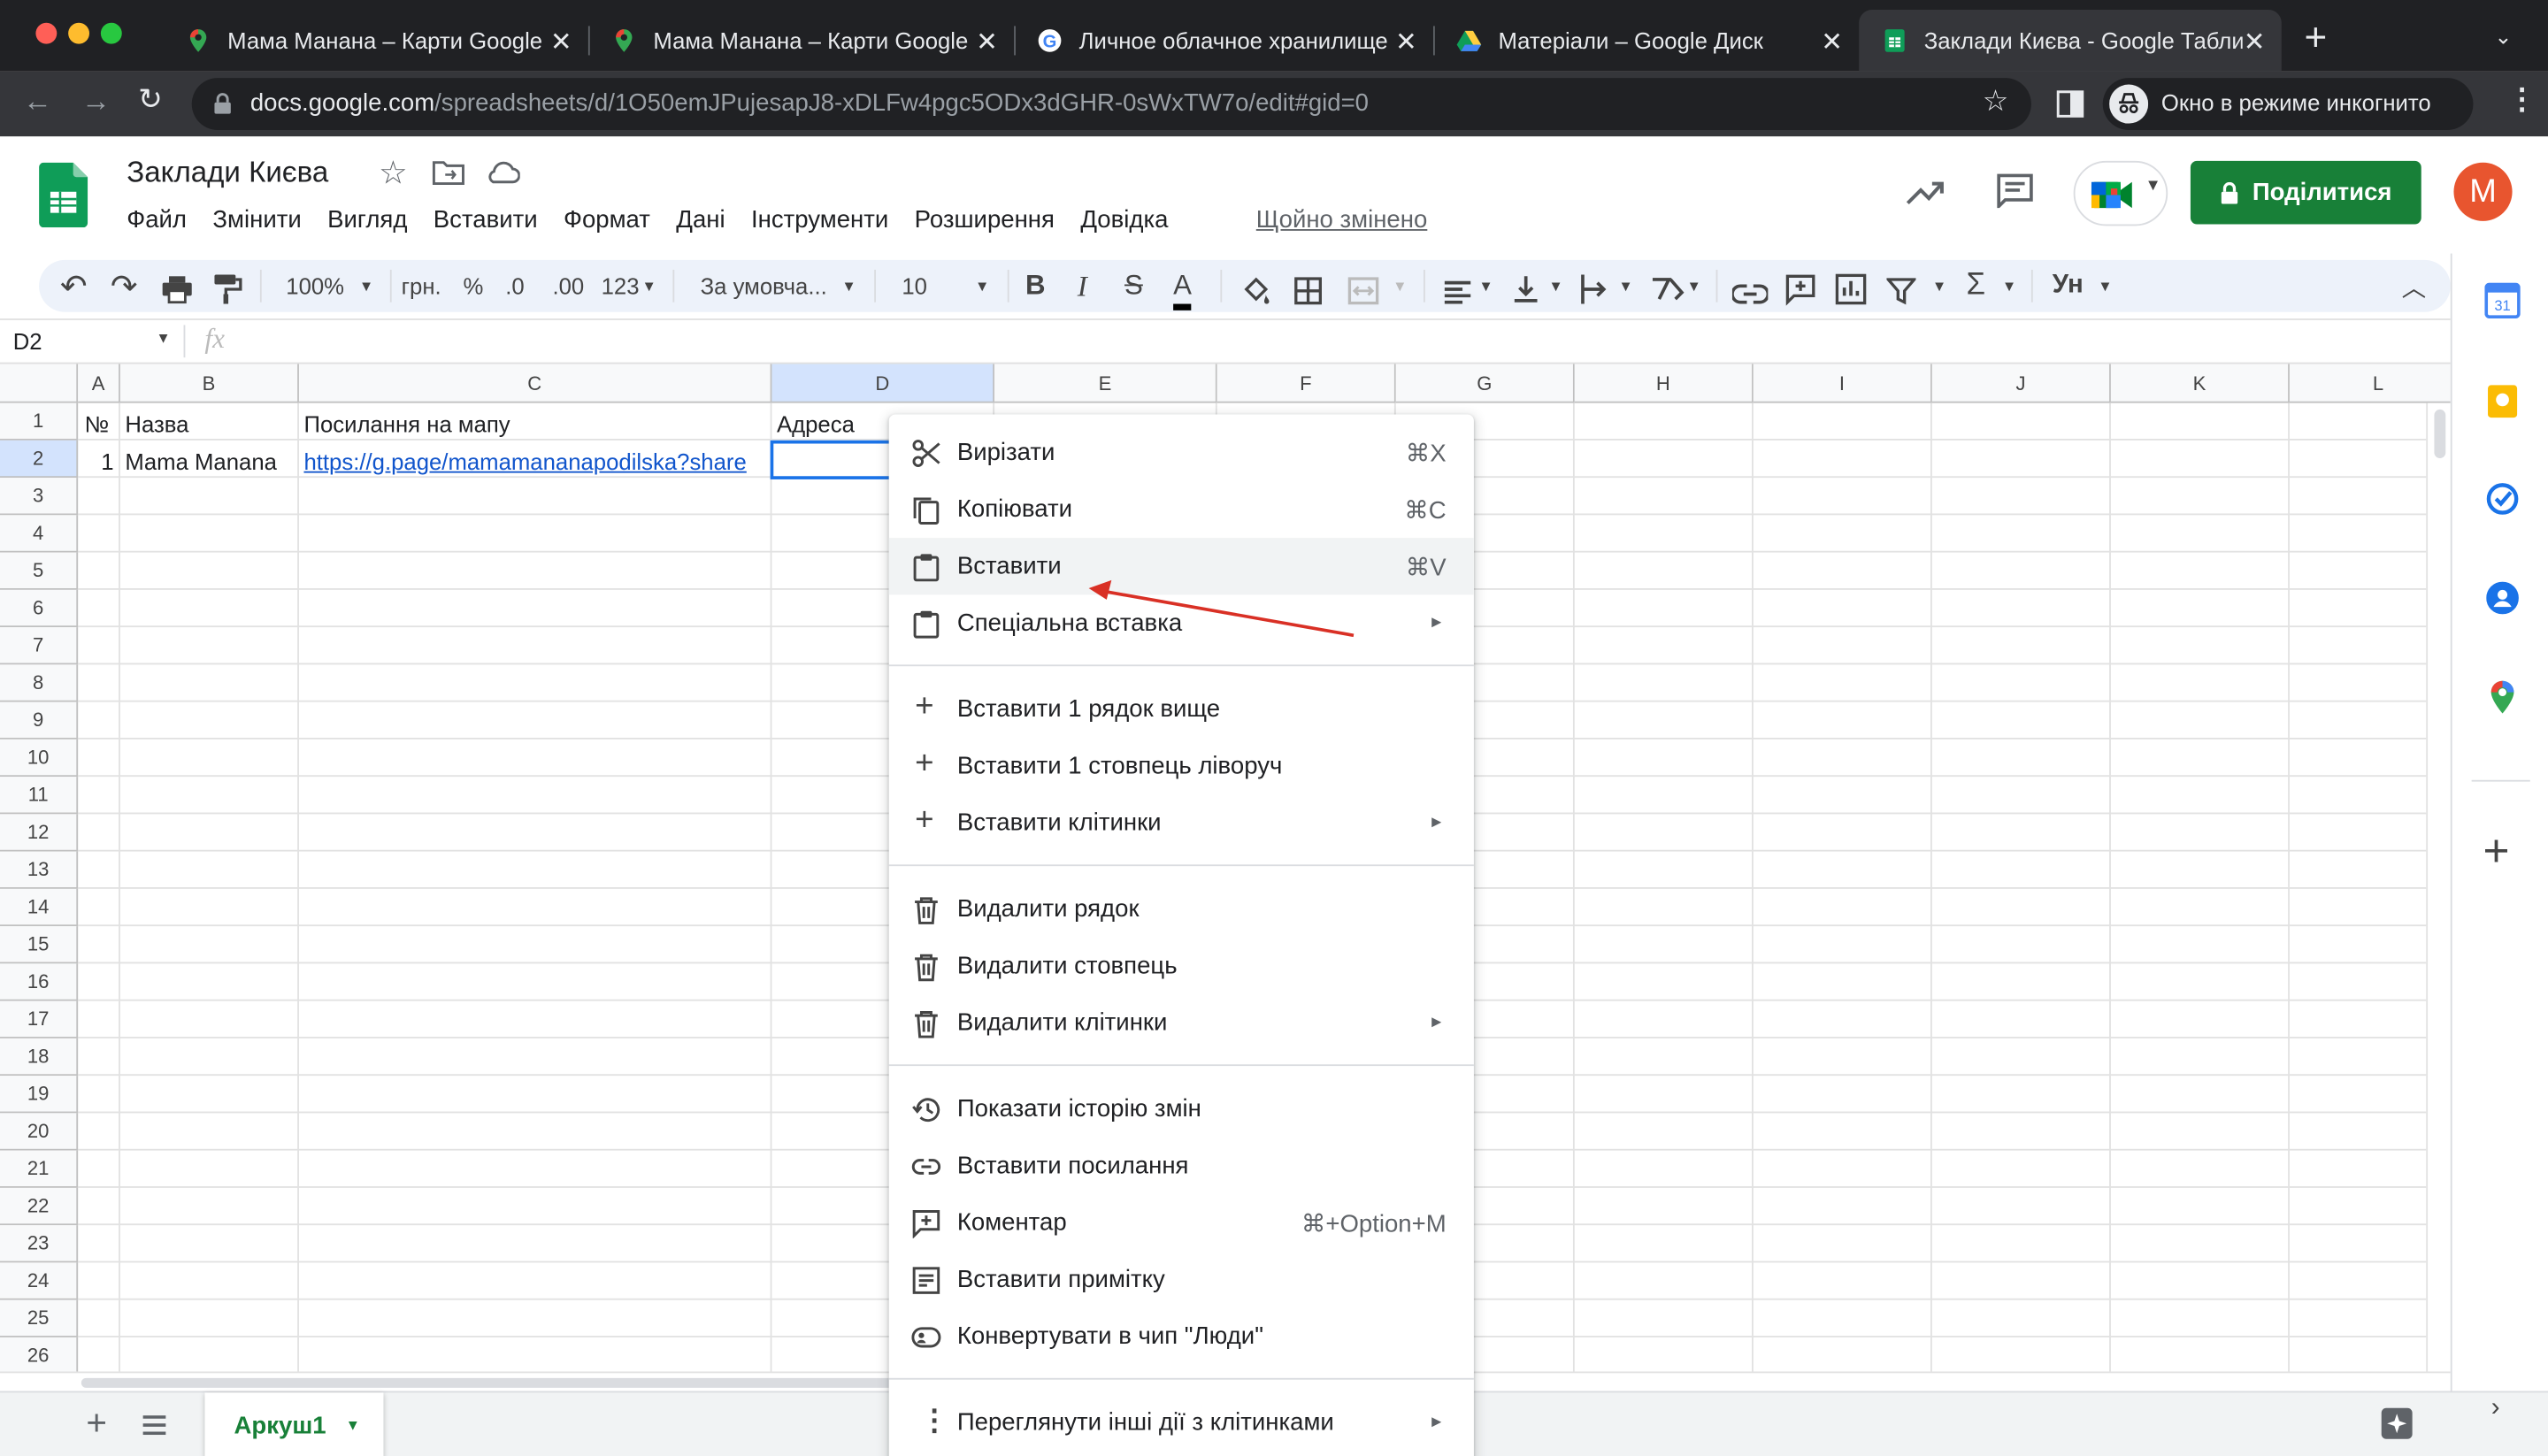  Describe the element at coordinates (366, 285) in the screenshot. I see `zoom-dropdown-icon: ▼` at that location.